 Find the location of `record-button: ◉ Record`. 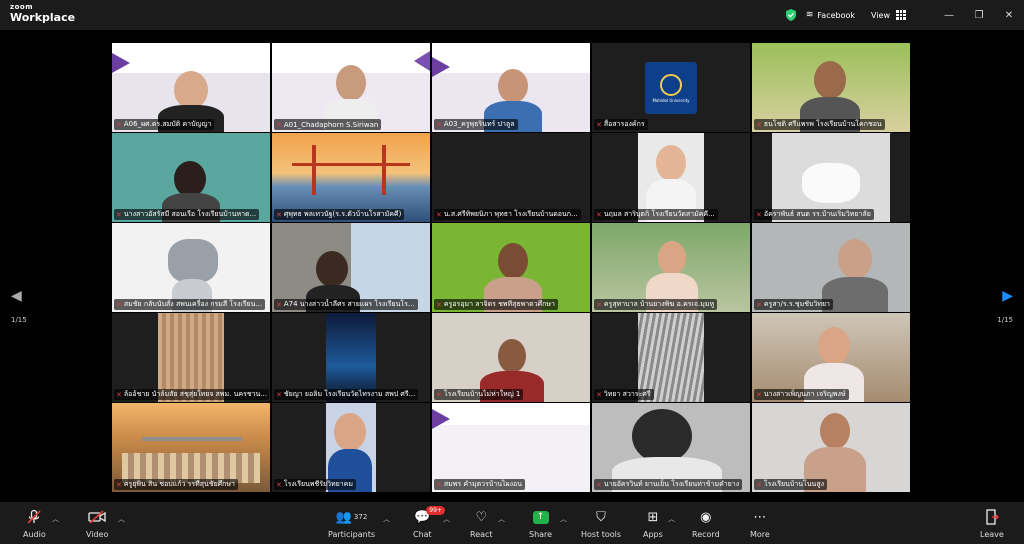

record-button: ◉ Record is located at coordinates (706, 524).